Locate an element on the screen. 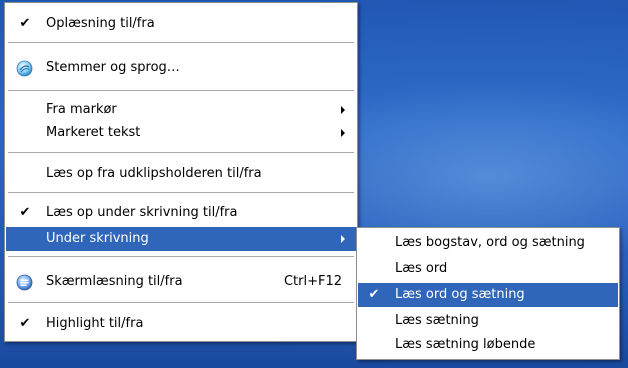 Image resolution: width=628 pixels, height=368 pixels. menu-item-label: Læs ord og sætning is located at coordinates (460, 294).